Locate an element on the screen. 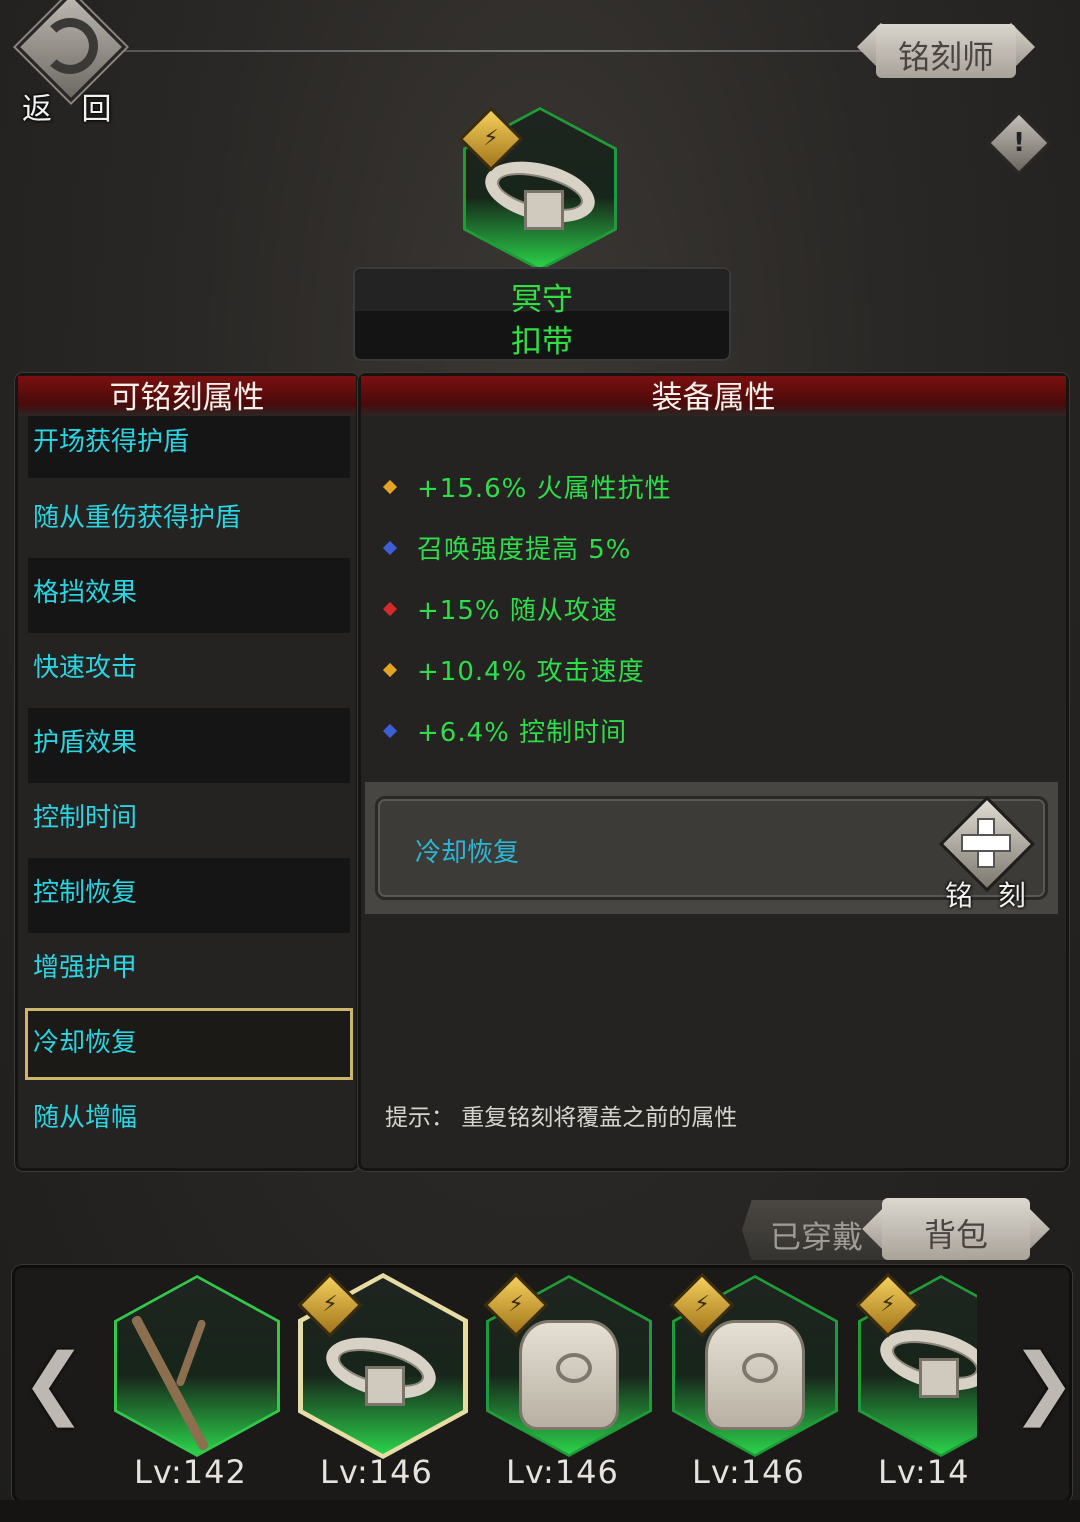  return-arrow-icon is located at coordinates (70, 46).